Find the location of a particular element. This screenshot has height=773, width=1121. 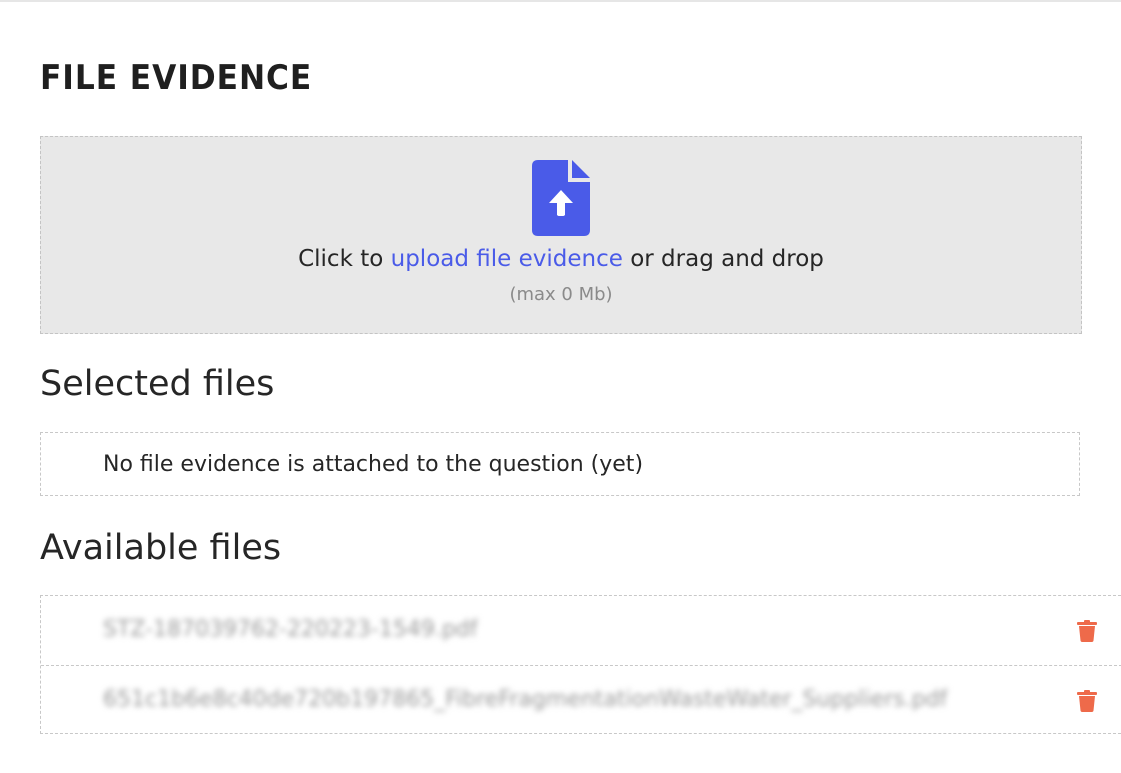

file-upload-icon is located at coordinates (561, 198).